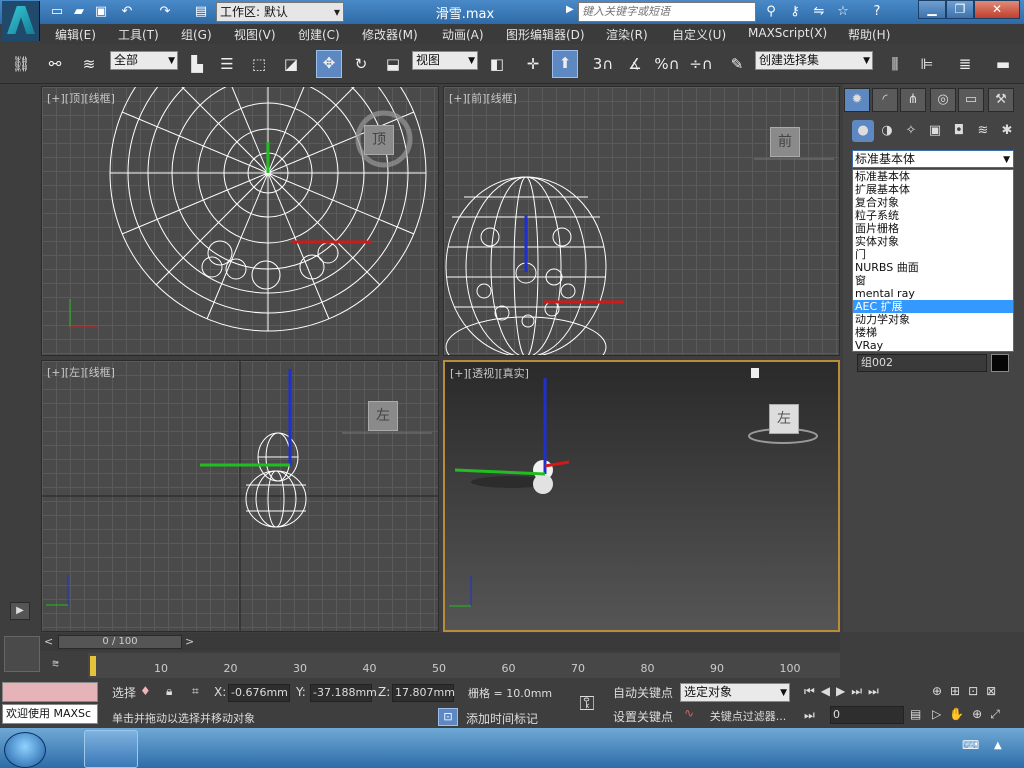 This screenshot has width=1024, height=768. Describe the element at coordinates (195, 691) in the screenshot. I see `absolute-mode-icon: ⌗` at that location.